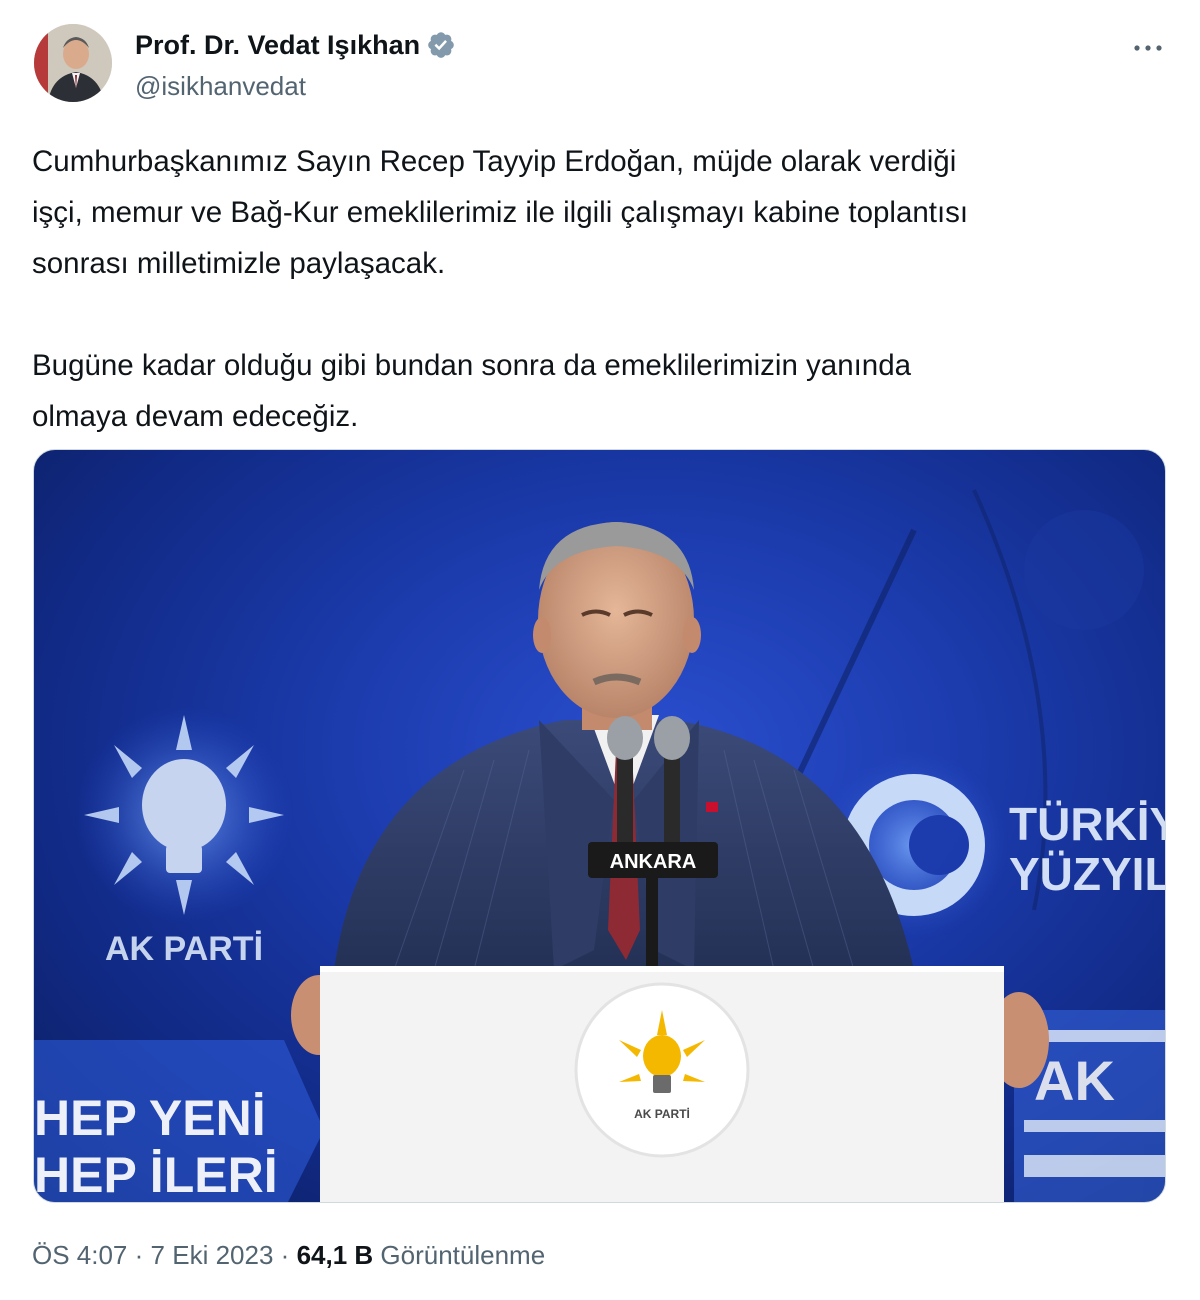  I want to click on views-count: 64,1 B, so click(335, 1255).